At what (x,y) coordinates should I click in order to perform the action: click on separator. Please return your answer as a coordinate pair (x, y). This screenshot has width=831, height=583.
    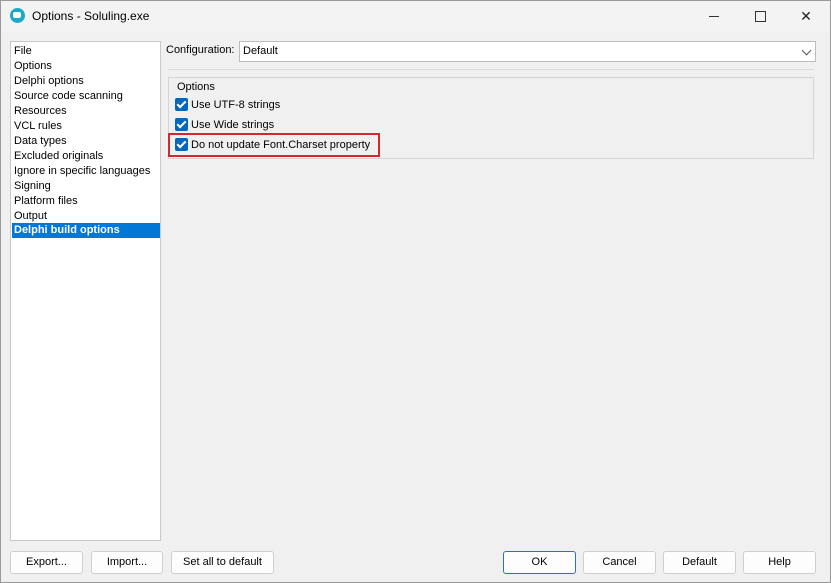
    Looking at the image, I should click on (491, 69).